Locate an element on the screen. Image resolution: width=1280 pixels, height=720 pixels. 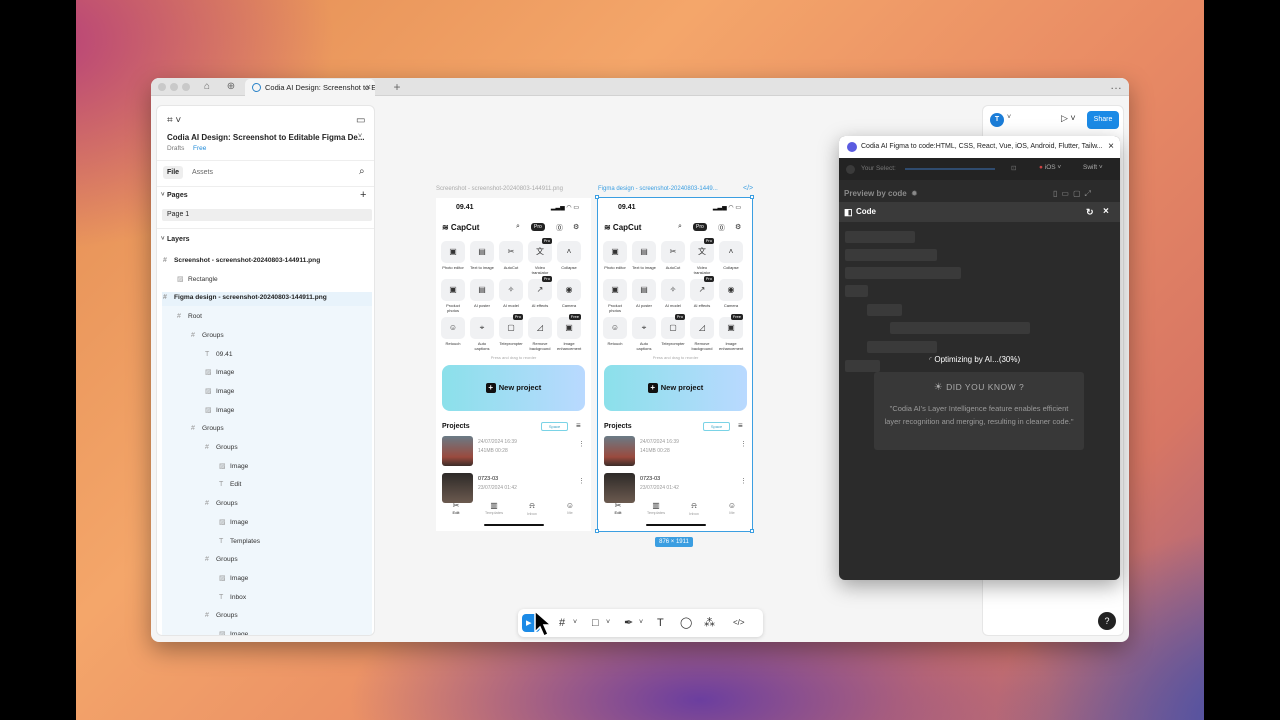
tool-item: ◿ Remove background is located at coordinates (540, 334).